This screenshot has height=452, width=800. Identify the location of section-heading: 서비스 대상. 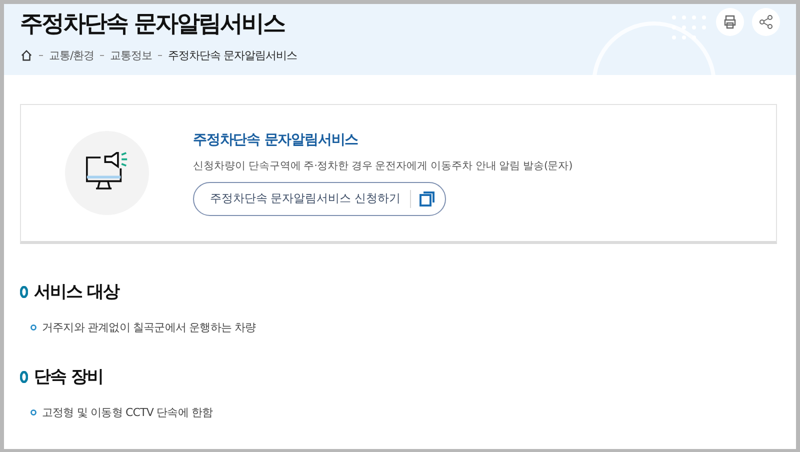
(76, 292).